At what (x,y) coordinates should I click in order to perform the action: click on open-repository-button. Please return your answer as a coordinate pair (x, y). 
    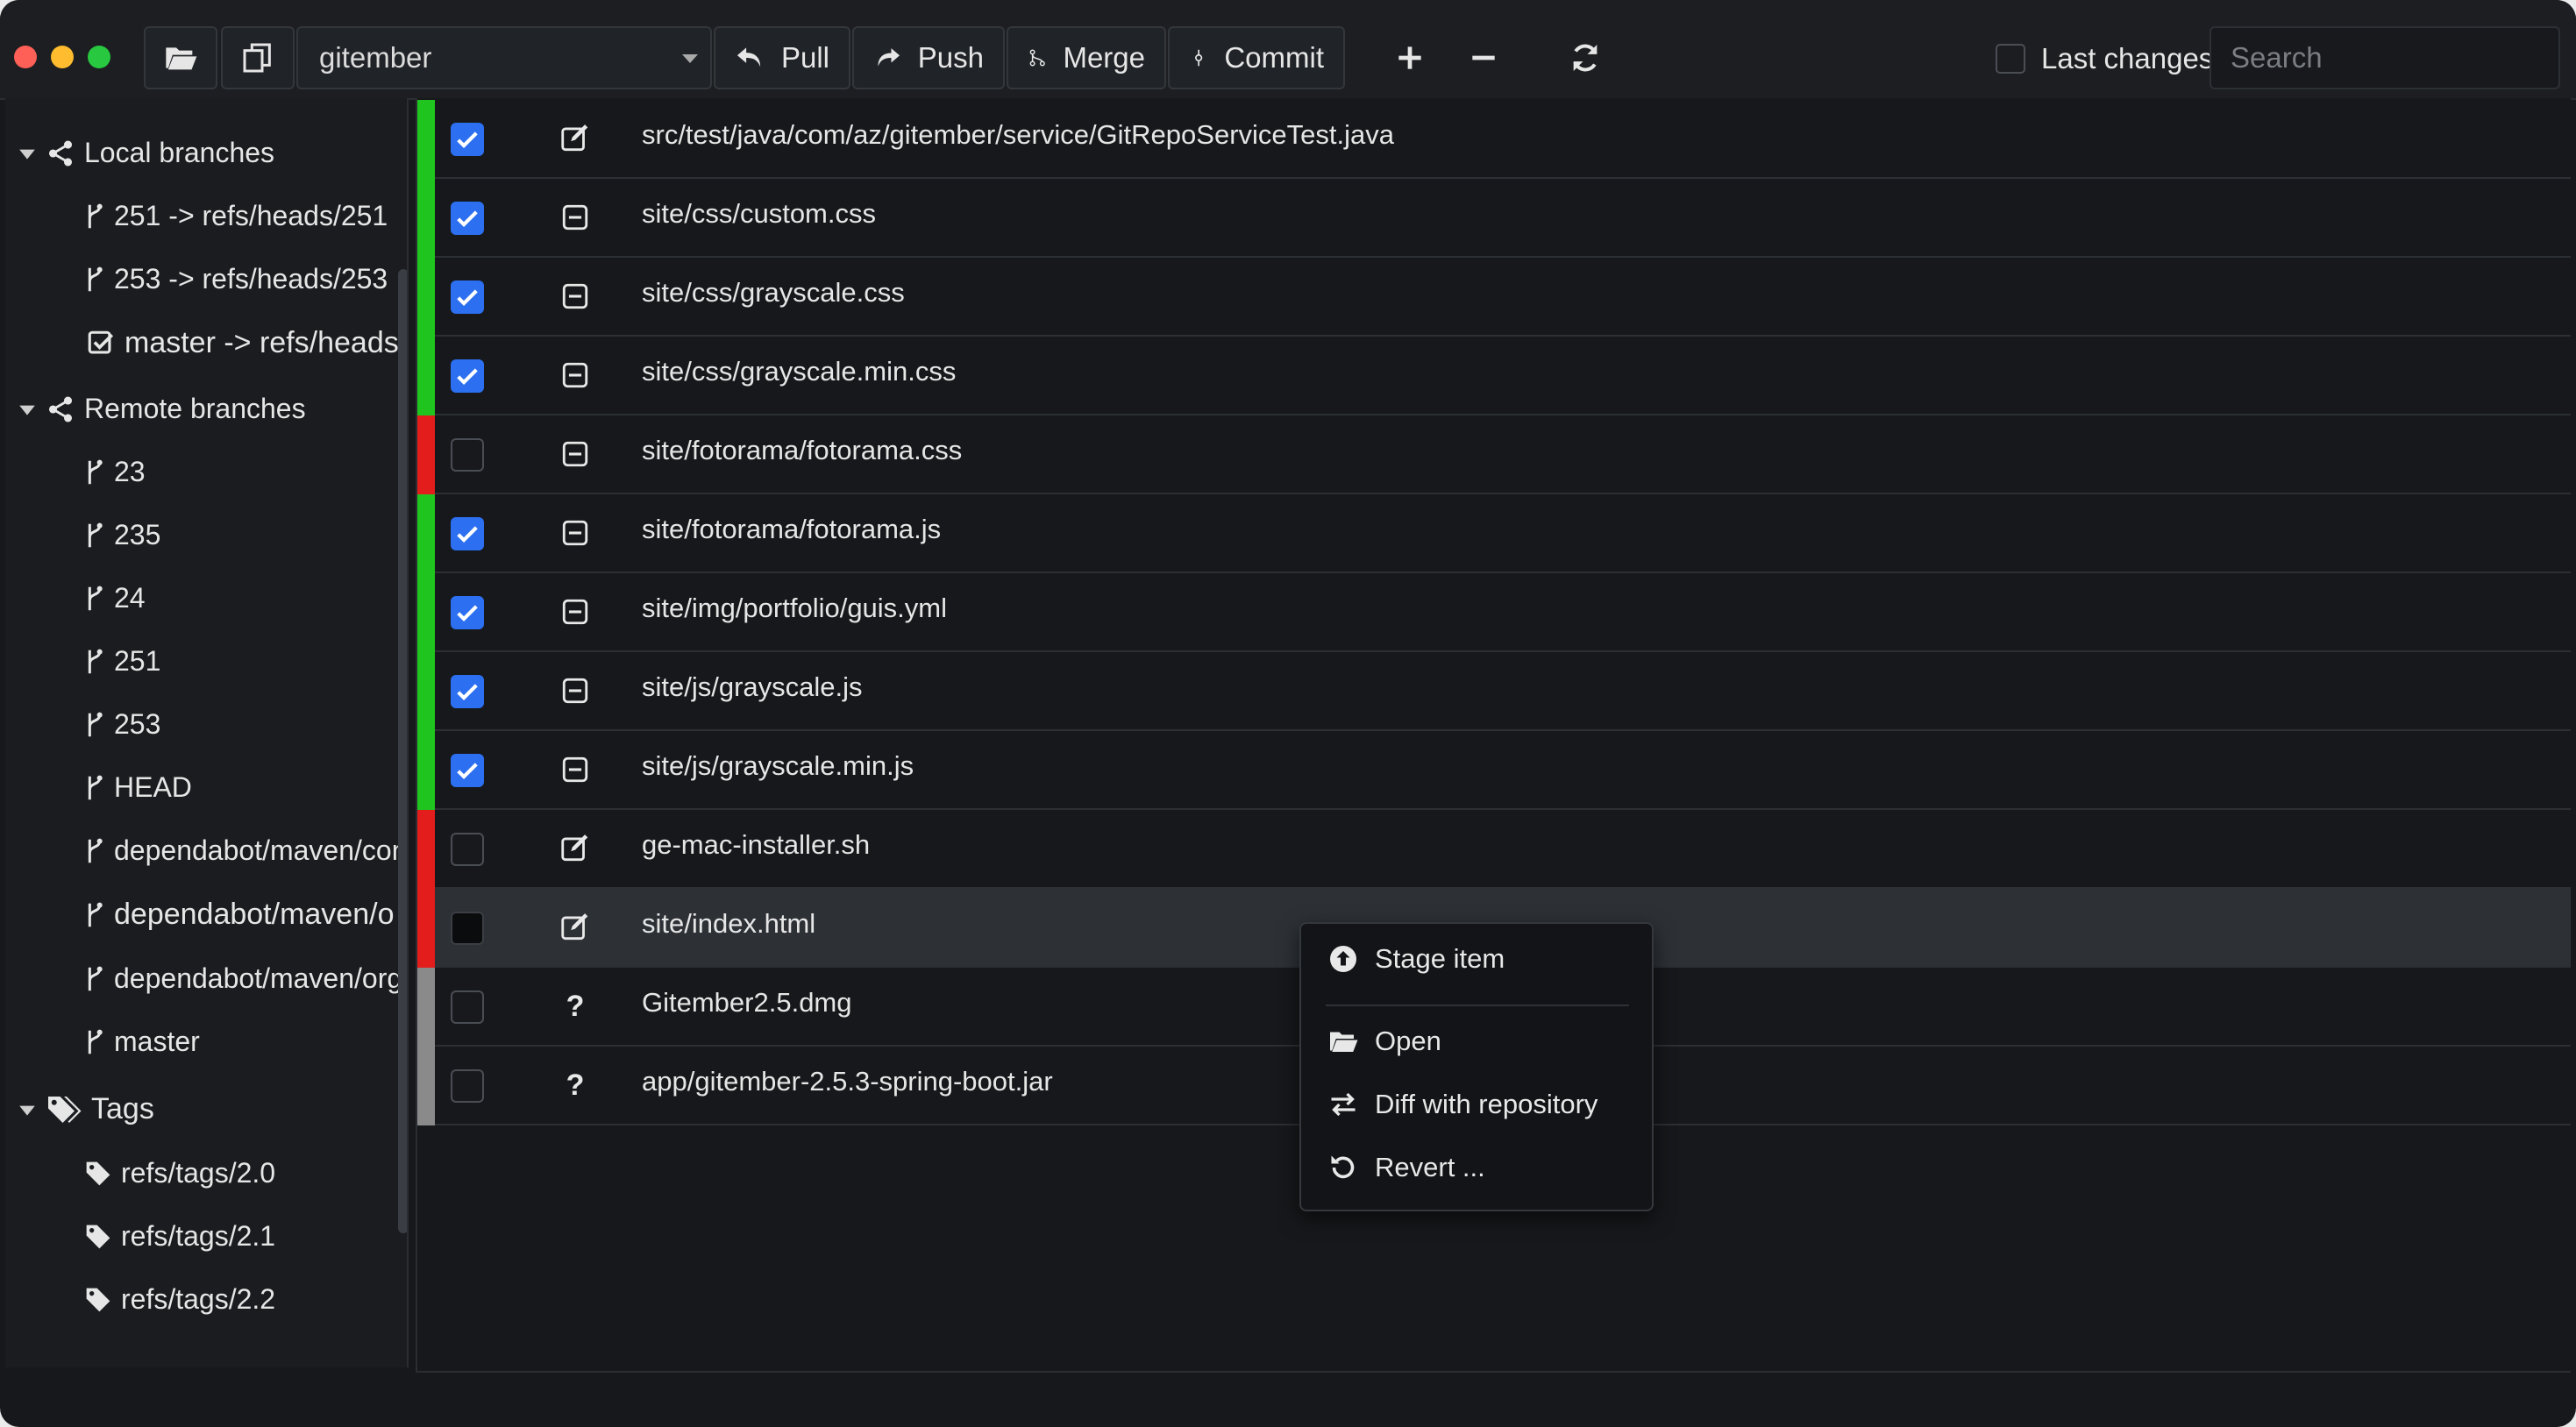
    Looking at the image, I should click on (180, 57).